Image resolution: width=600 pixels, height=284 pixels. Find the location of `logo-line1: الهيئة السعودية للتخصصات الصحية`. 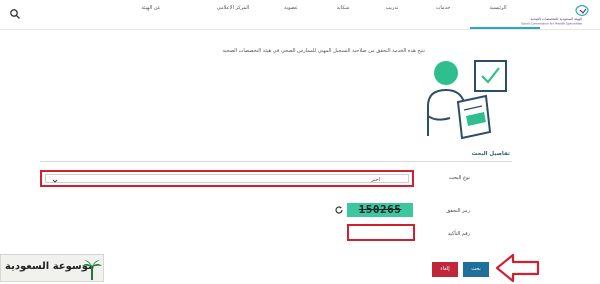

logo-line1: الهيئة السعودية للتخصصات الصحية is located at coordinates (556, 19).